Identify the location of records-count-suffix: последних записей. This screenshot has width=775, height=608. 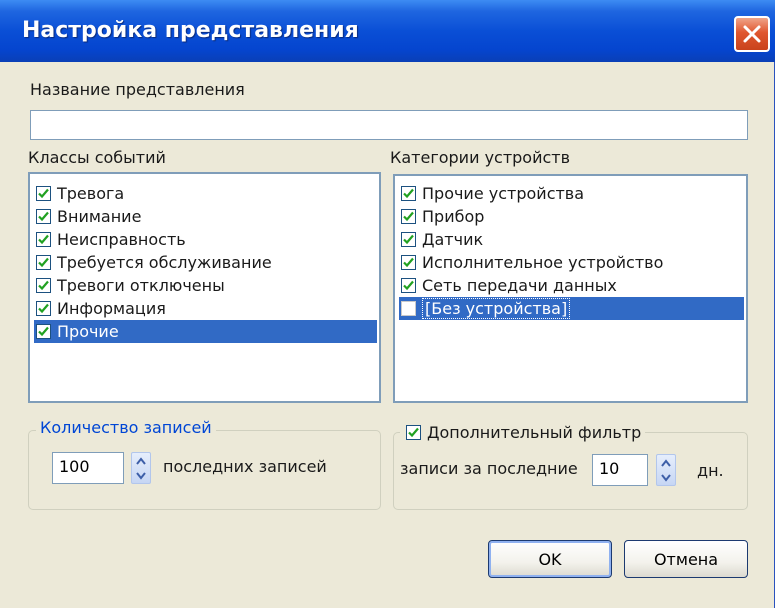
(245, 466).